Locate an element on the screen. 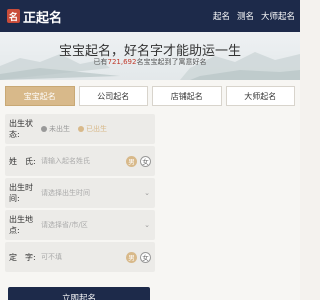 This screenshot has height=300, width=320. fixed-char-row: 定 字: 可不填 男 女 is located at coordinates (80, 257).